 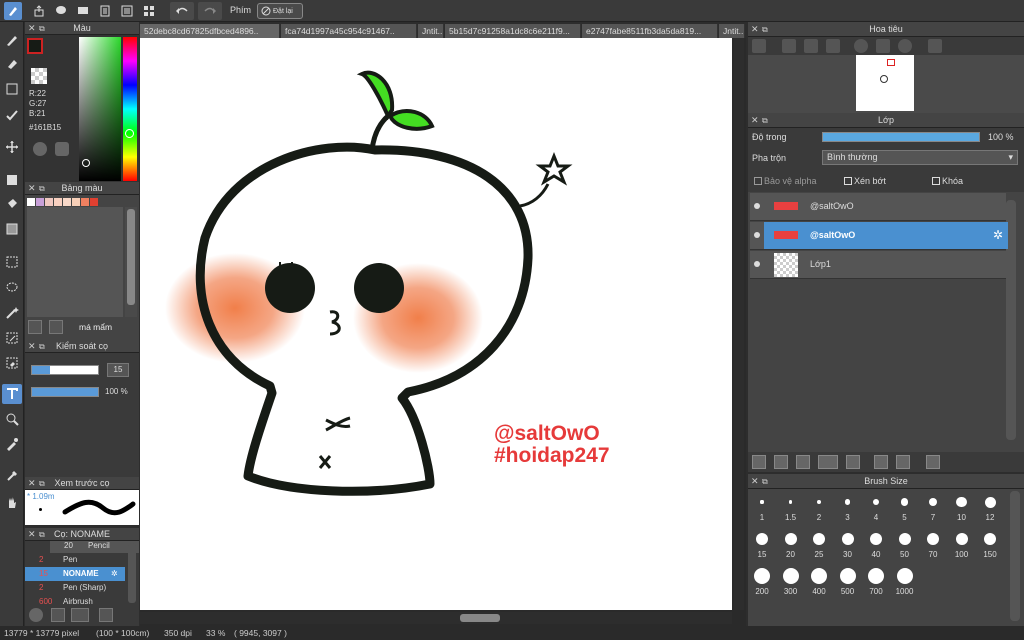 I want to click on select-pen-tool-icon, so click(x=12, y=338).